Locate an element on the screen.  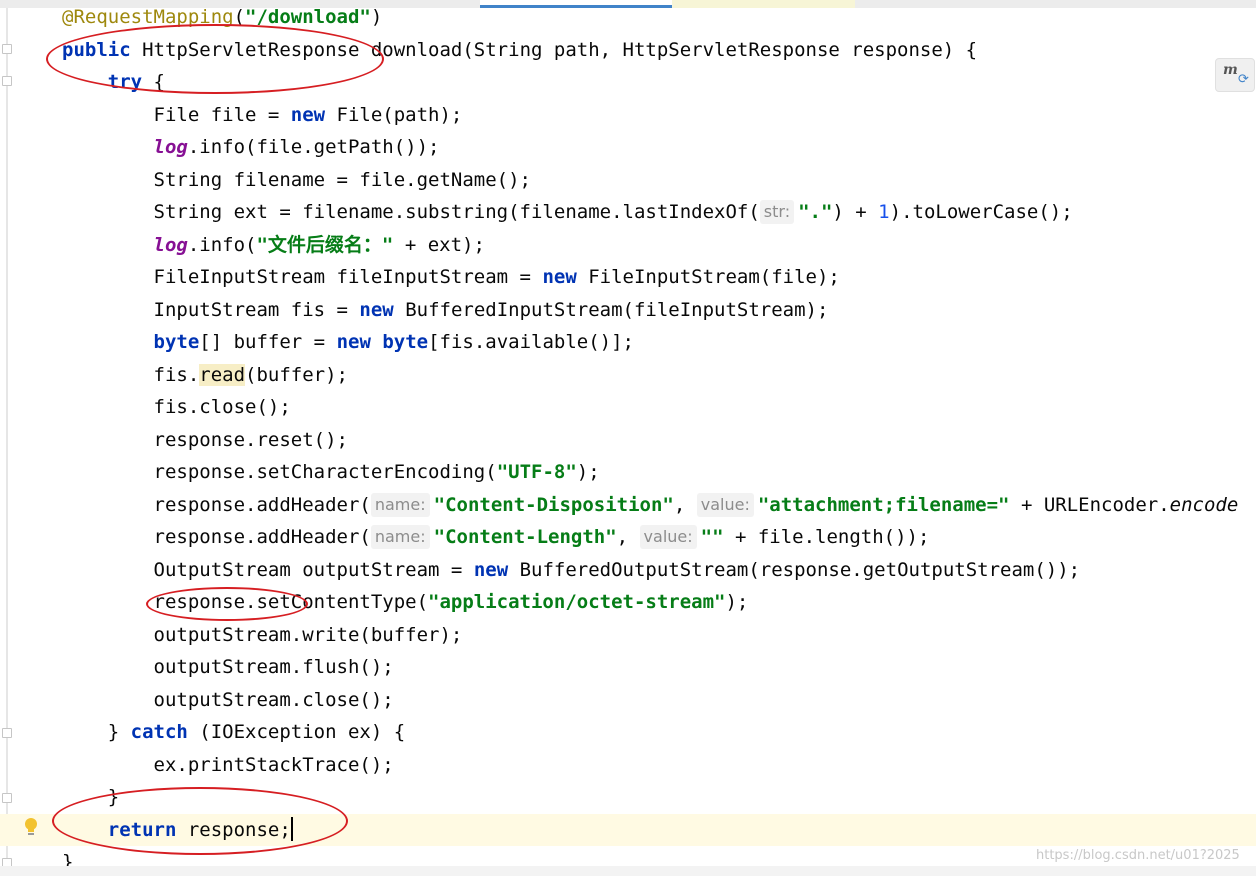
code-line: outputStream.flush(); is located at coordinates (228, 667).